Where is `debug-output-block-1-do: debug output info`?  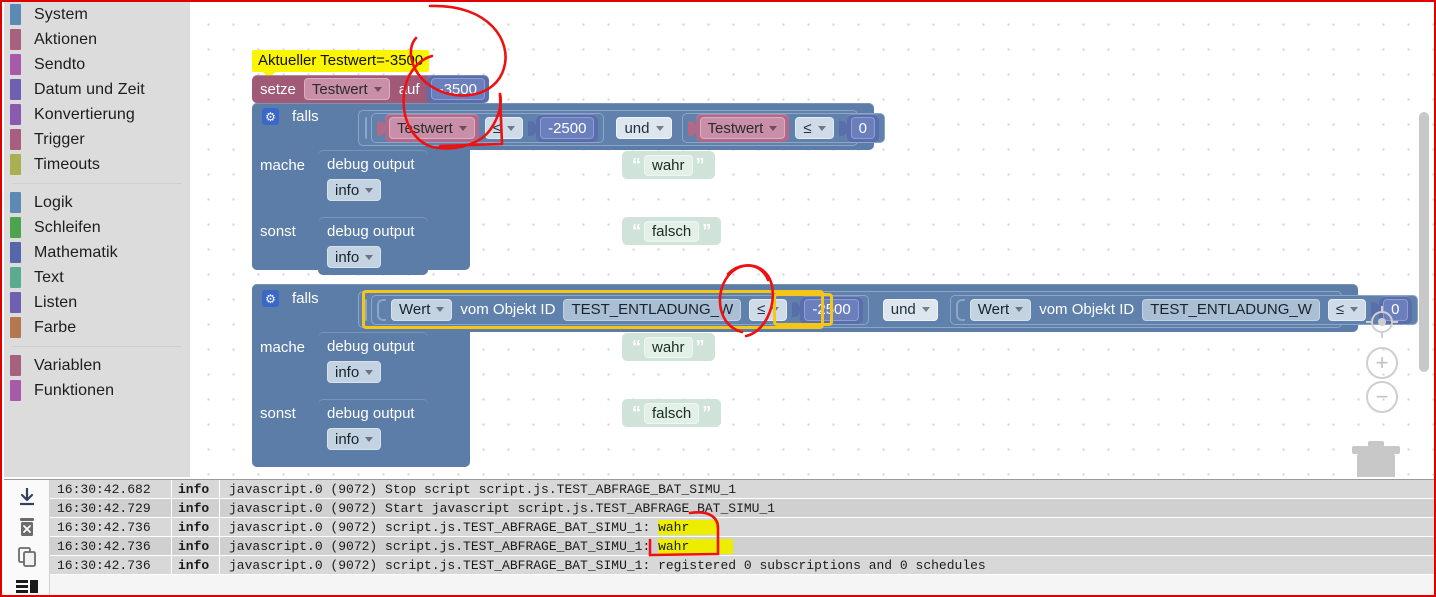 debug-output-block-1-do: debug output info is located at coordinates (373, 179).